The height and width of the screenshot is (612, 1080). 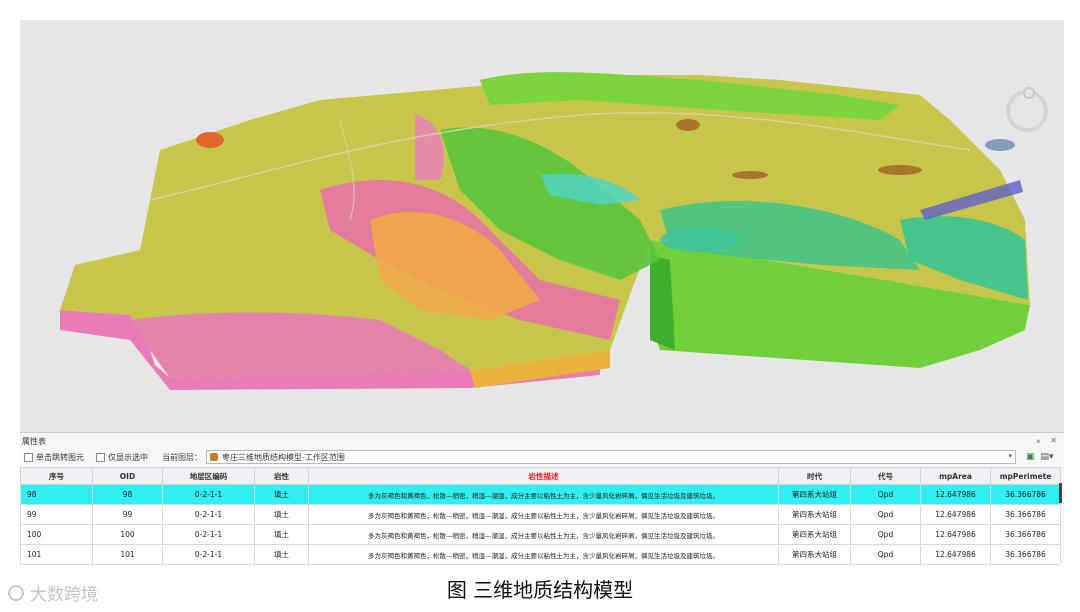 What do you see at coordinates (122, 457) in the screenshot?
I see `show-selected-checkbox: 仅显示选中` at bounding box center [122, 457].